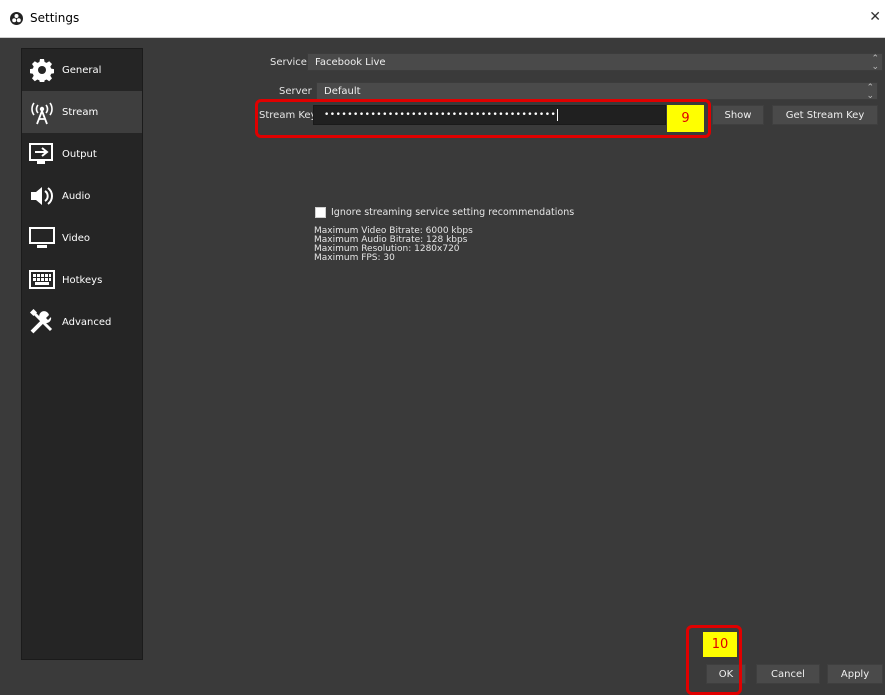  Describe the element at coordinates (42, 196) in the screenshot. I see `speaker-icon` at that location.